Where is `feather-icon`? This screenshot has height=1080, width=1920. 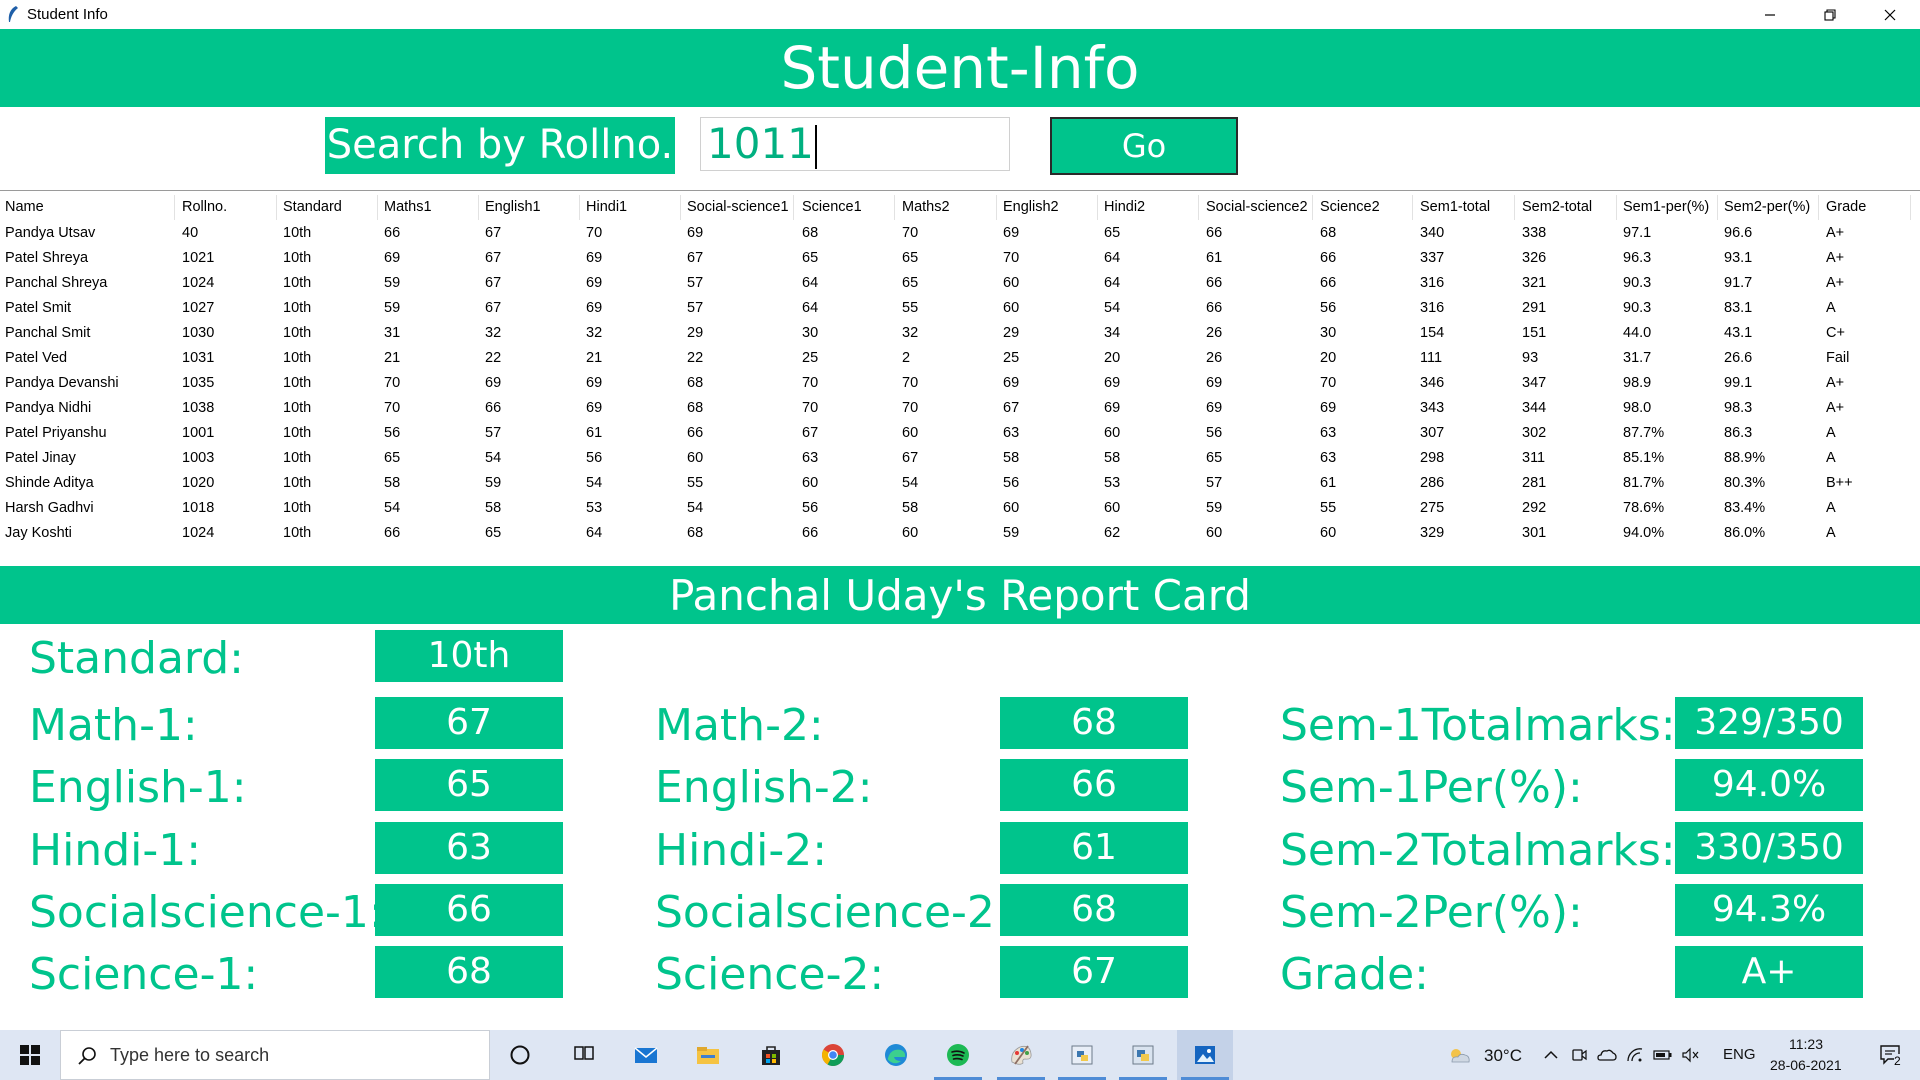 feather-icon is located at coordinates (13, 14).